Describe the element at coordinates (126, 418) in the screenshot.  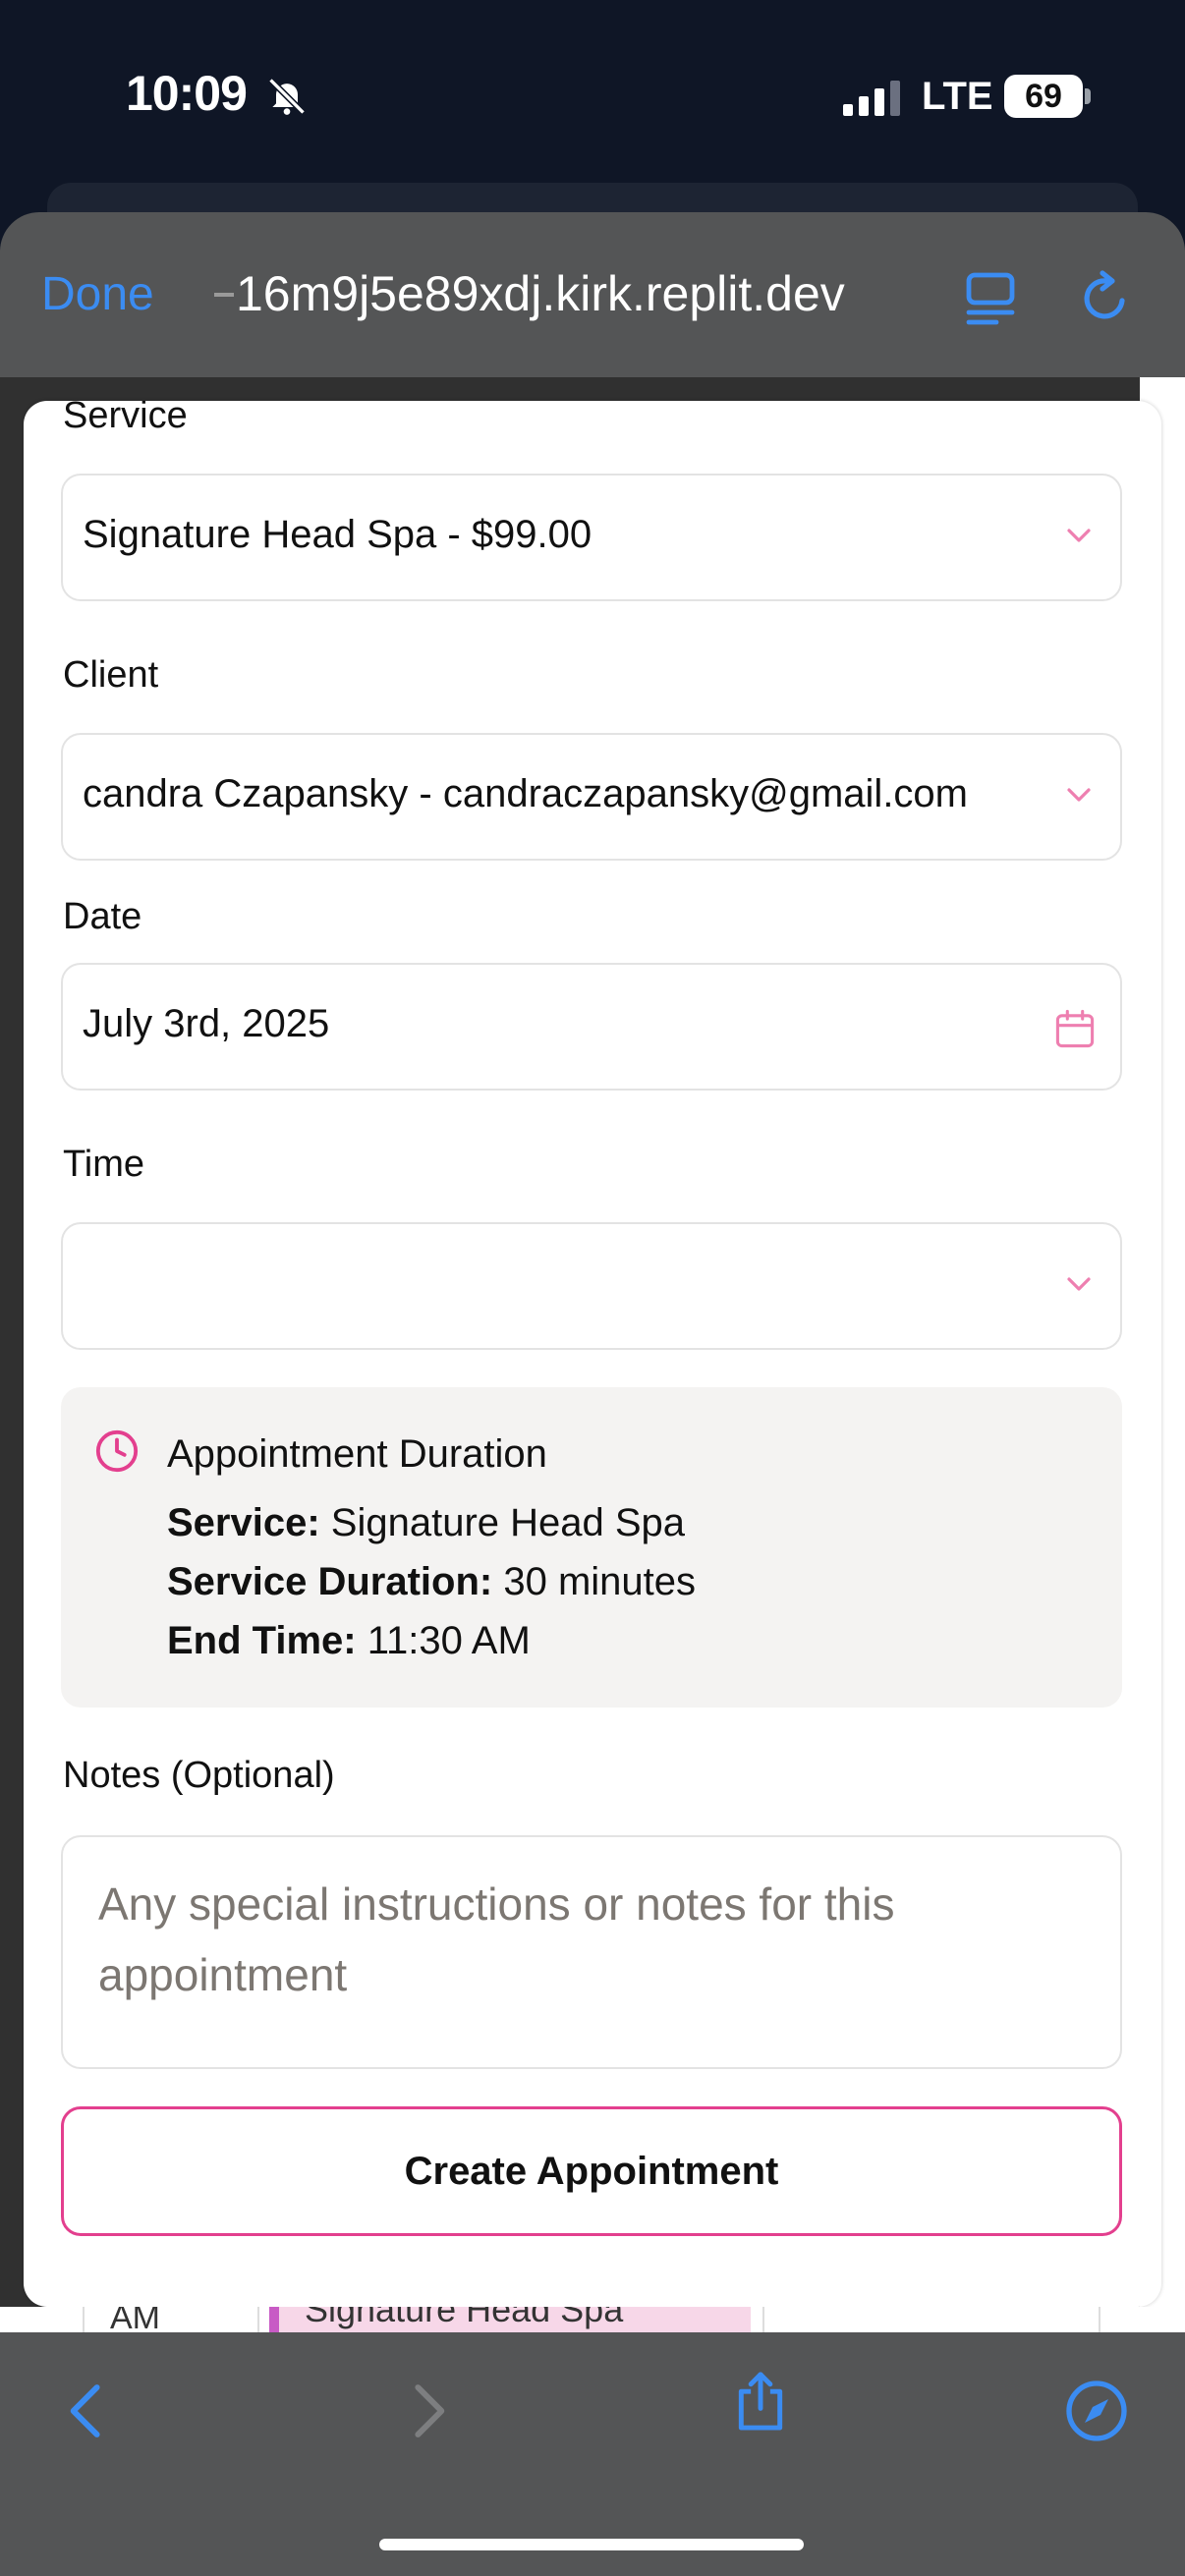
I see `service-label: Service` at that location.